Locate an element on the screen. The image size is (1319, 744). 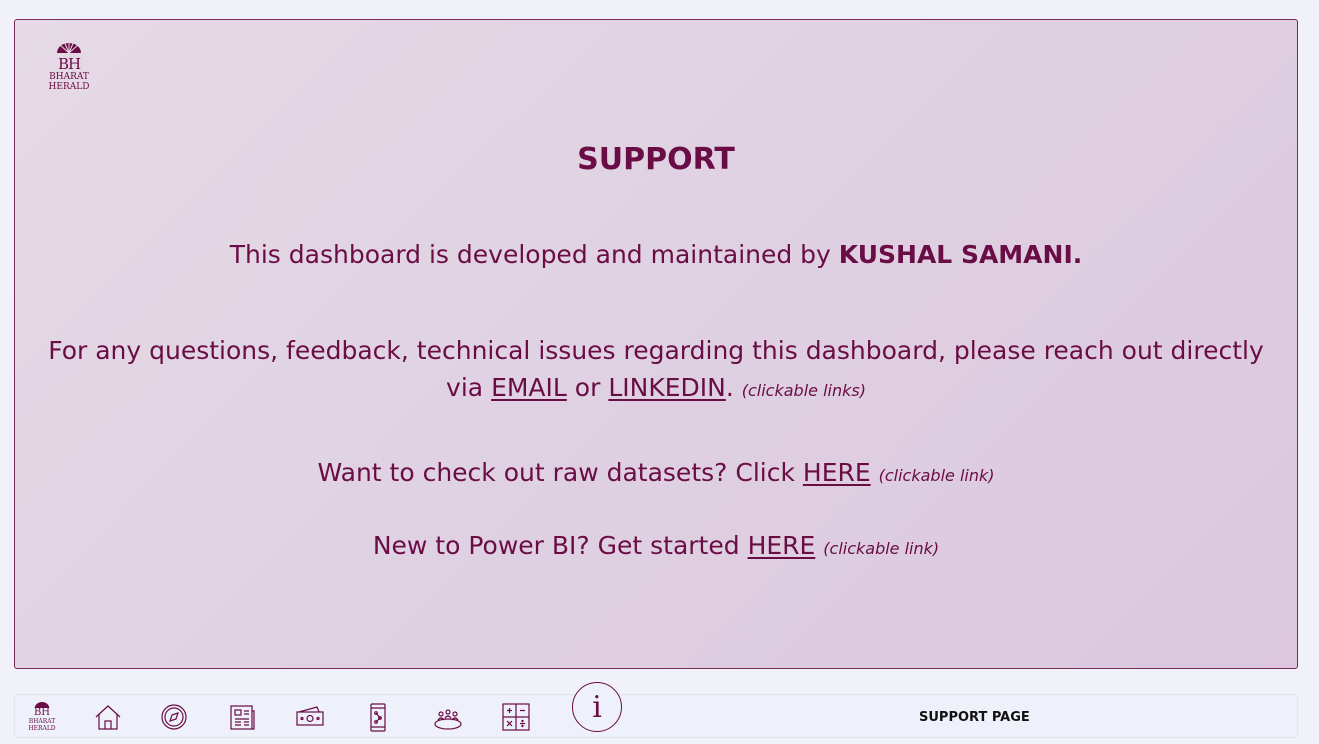
calculator-icon is located at coordinates (516, 717).